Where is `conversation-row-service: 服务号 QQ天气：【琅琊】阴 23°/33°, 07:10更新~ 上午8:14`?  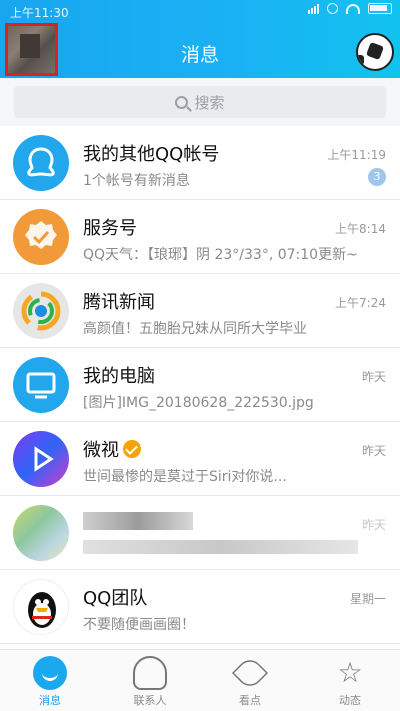 conversation-row-service: 服务号 QQ天气：【琅琊】阴 23°/33°, 07:10更新~ 上午8:14 is located at coordinates (200, 237).